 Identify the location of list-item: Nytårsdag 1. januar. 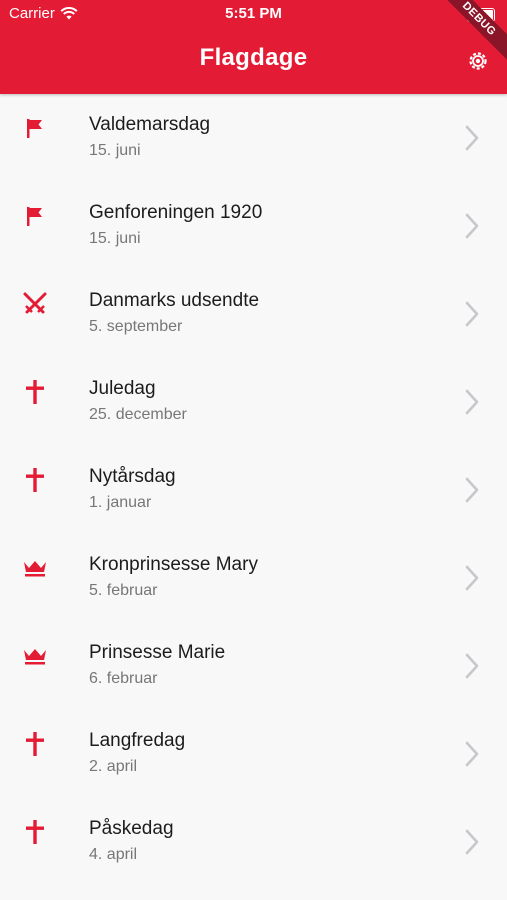
(253, 490).